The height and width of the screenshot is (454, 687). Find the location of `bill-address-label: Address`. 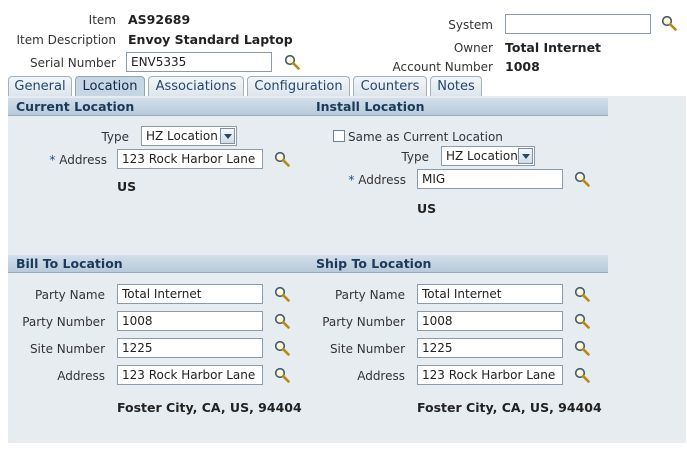

bill-address-label: Address is located at coordinates (81, 376).